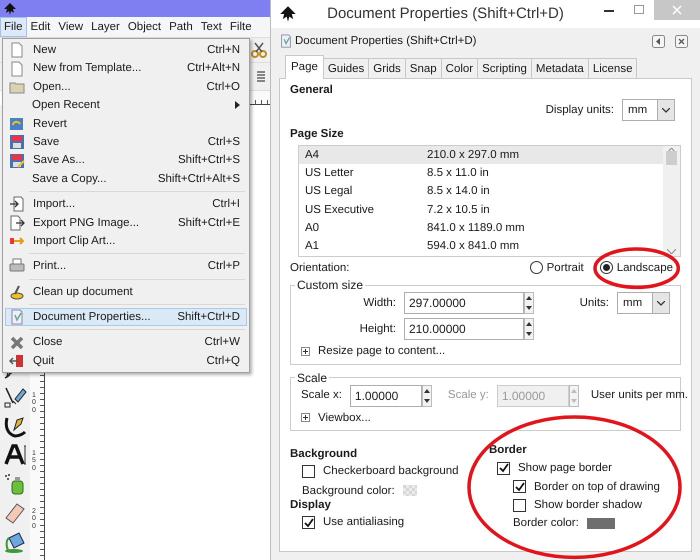  What do you see at coordinates (181, 27) in the screenshot?
I see `menu-bar-item: Path` at bounding box center [181, 27].